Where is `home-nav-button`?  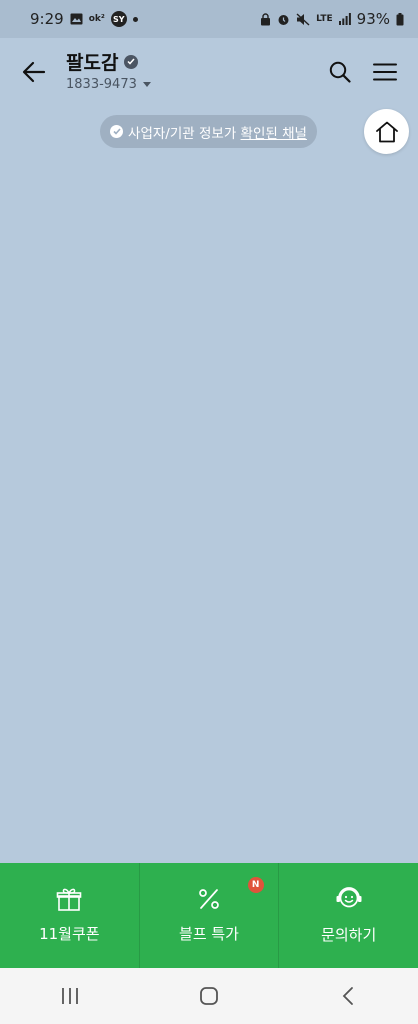
home-nav-button is located at coordinates (209, 996).